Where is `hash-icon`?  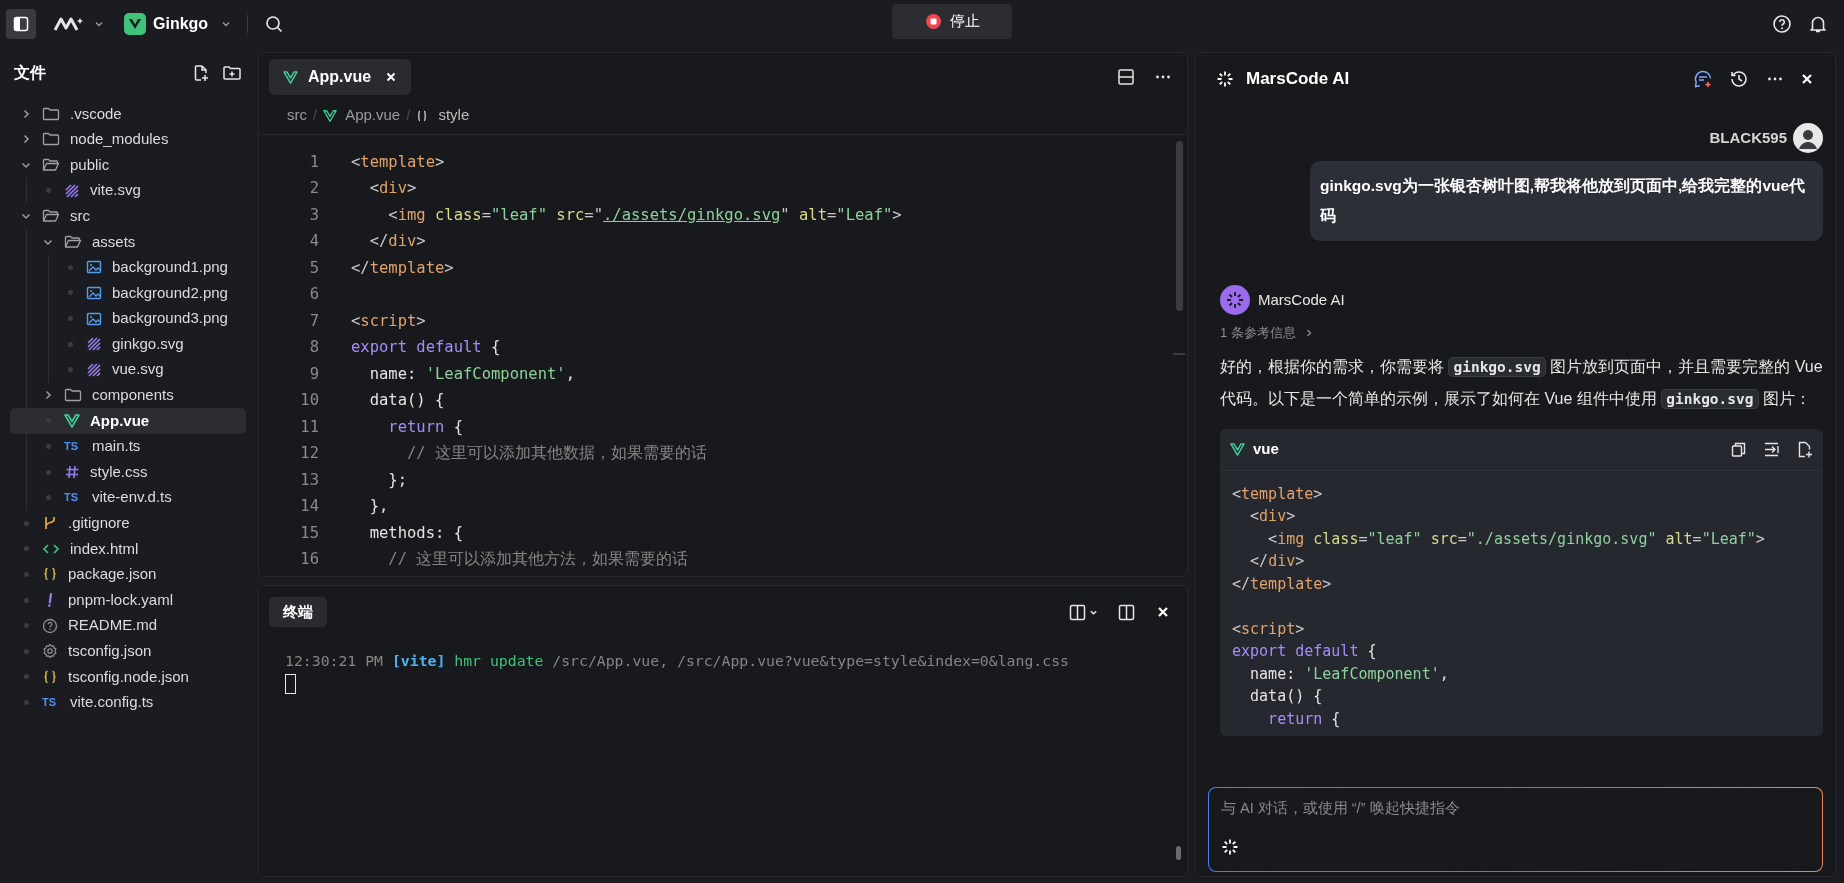
hash-icon is located at coordinates (72, 472).